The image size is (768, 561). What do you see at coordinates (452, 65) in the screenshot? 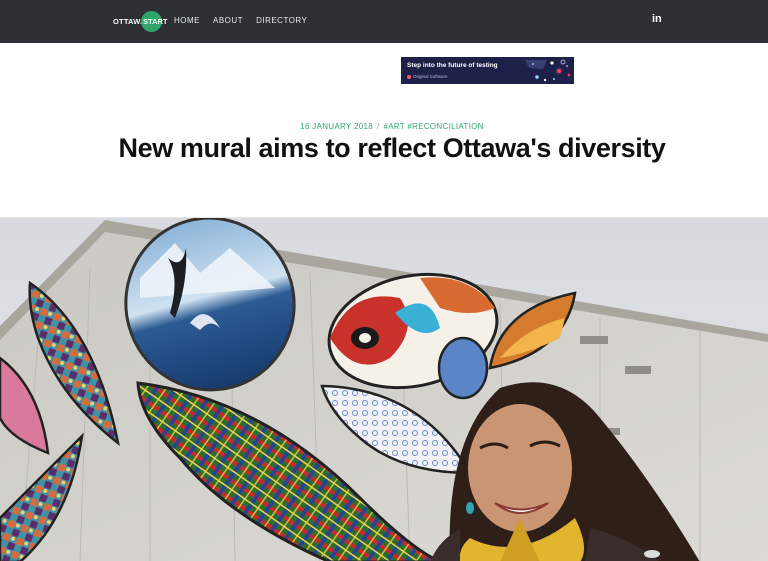
I see `ad-headline: Step into the future of testing` at bounding box center [452, 65].